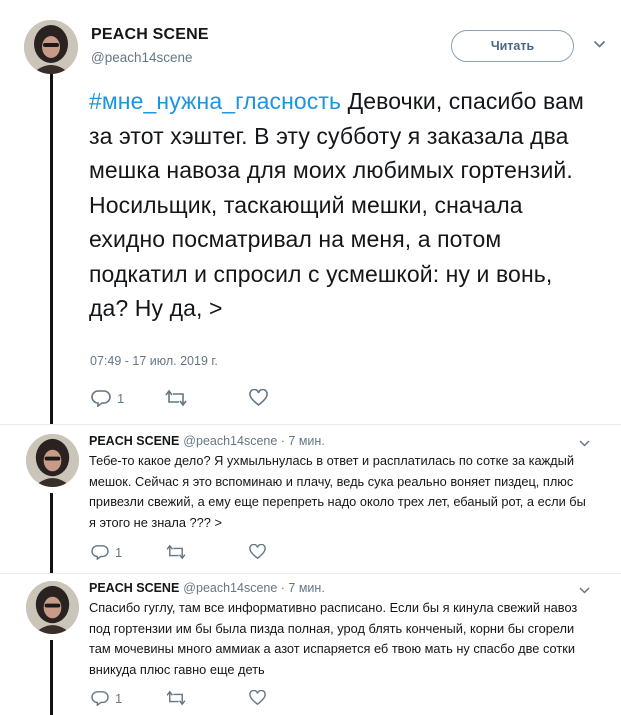 The image size is (621, 715). Describe the element at coordinates (215, 101) in the screenshot. I see `hashtag-link: #мне_нужна_гласность` at that location.